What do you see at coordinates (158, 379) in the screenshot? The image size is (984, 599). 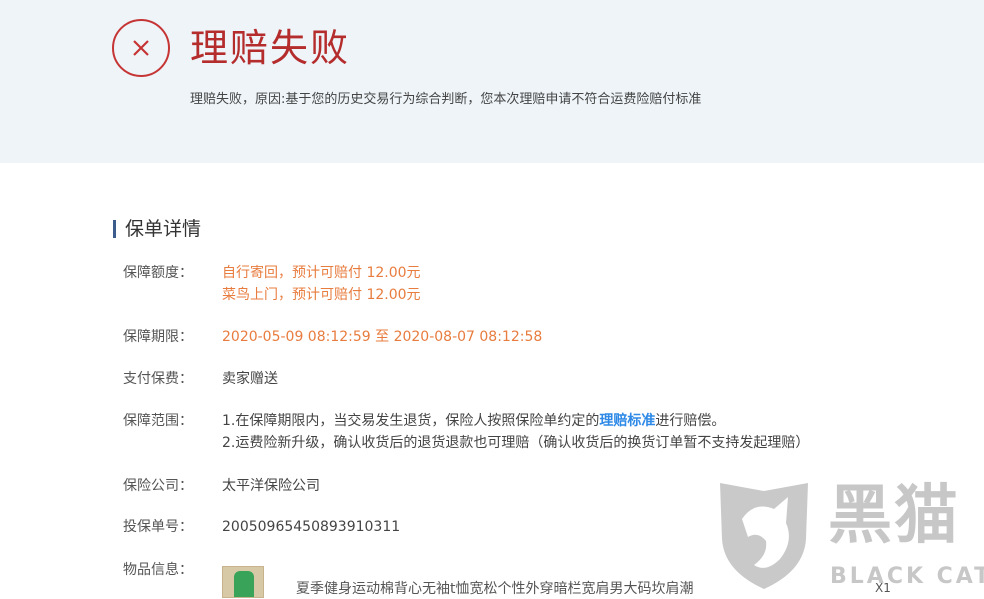 I see `payment-label: 支付保费：` at bounding box center [158, 379].